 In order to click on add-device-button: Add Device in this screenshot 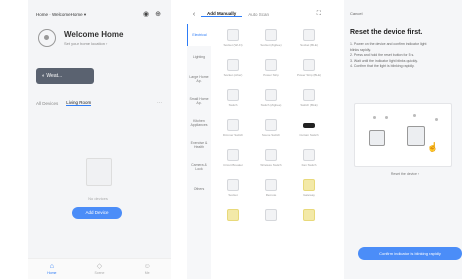, I will do `click(97, 213)`.